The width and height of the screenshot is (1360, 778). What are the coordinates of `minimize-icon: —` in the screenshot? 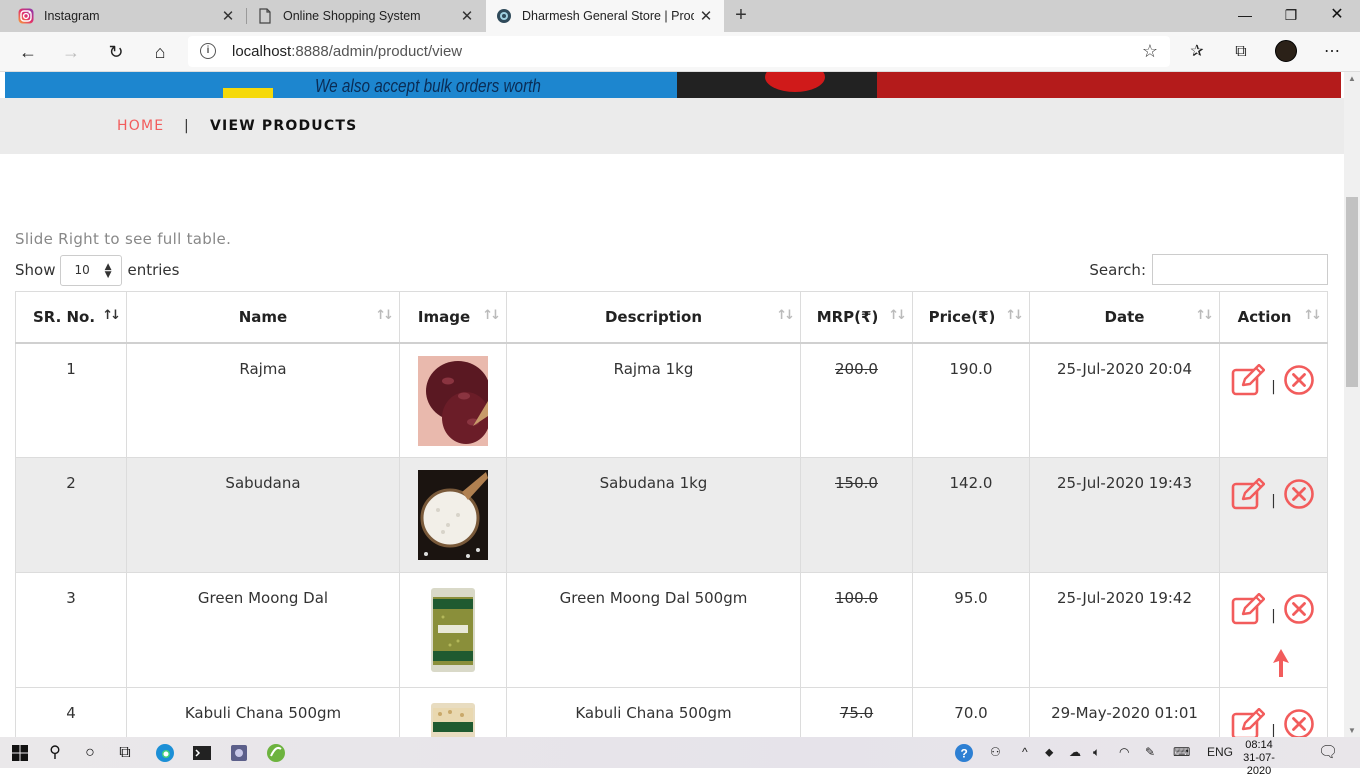 It's located at (1245, 16).